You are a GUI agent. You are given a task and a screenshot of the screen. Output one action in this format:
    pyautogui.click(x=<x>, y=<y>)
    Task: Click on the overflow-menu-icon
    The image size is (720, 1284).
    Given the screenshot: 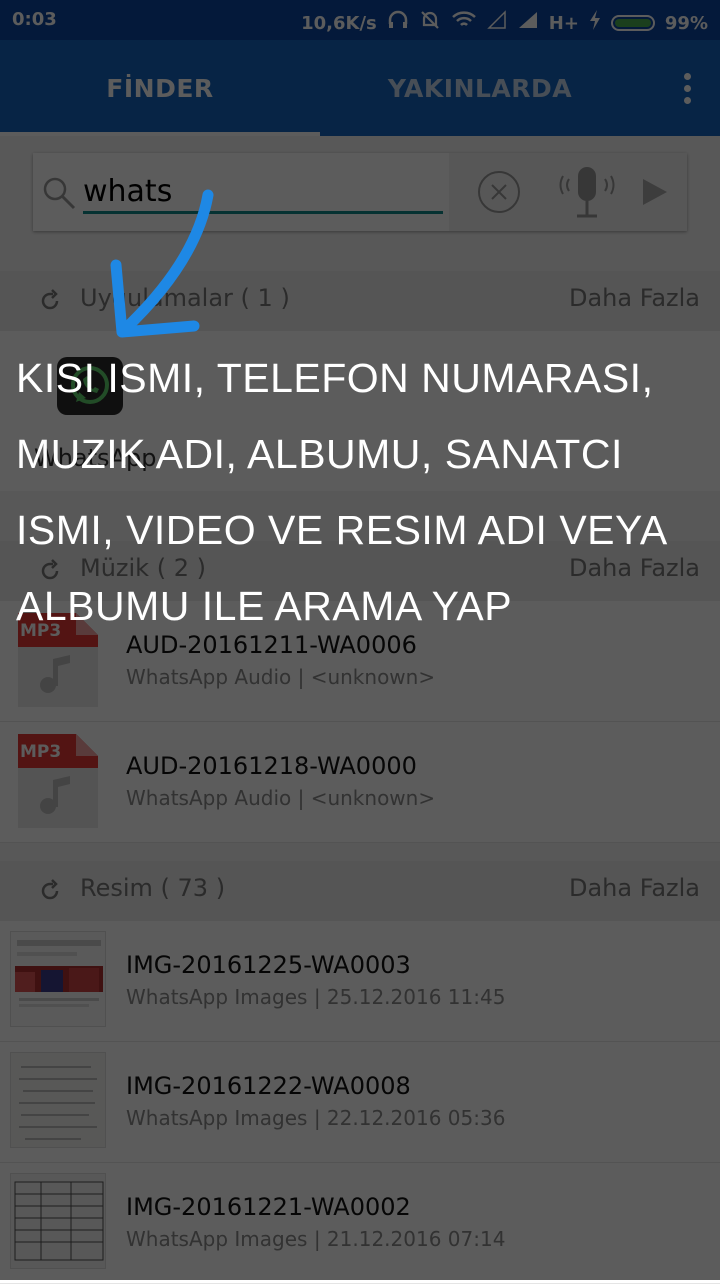 What is the action you would take?
    pyautogui.click(x=688, y=91)
    